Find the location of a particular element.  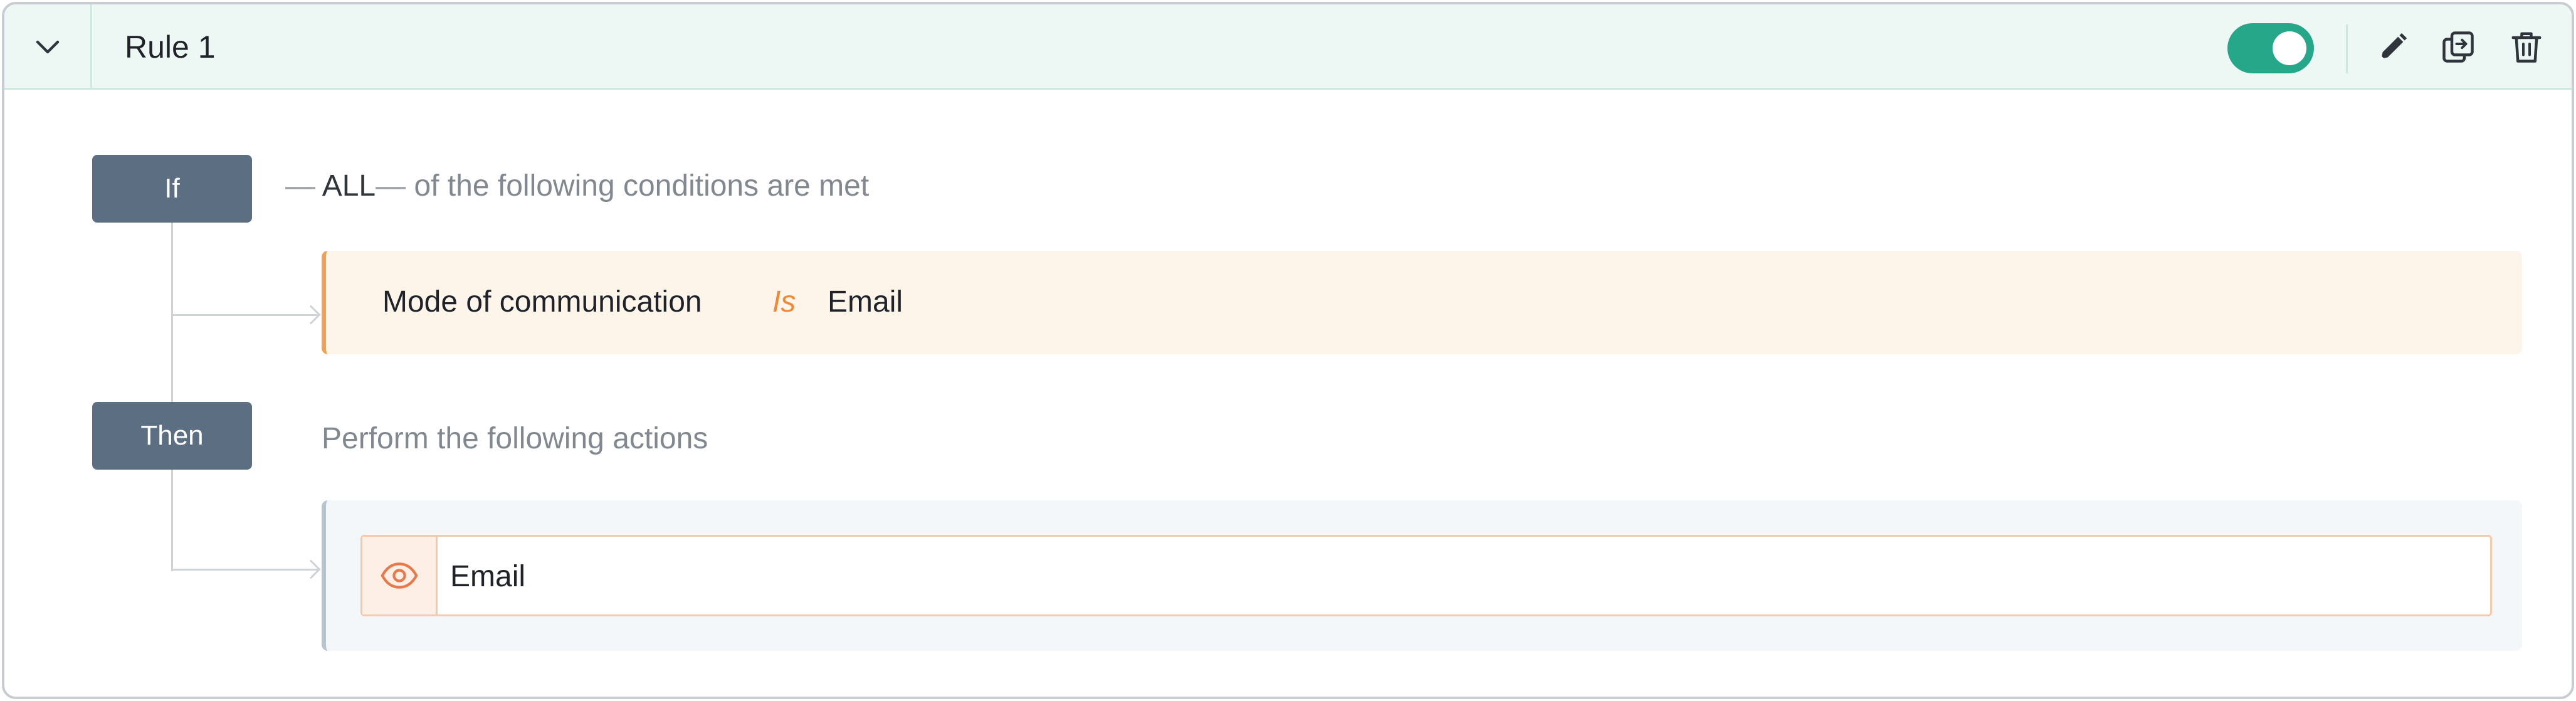

match-dash-left: — is located at coordinates (300, 186).